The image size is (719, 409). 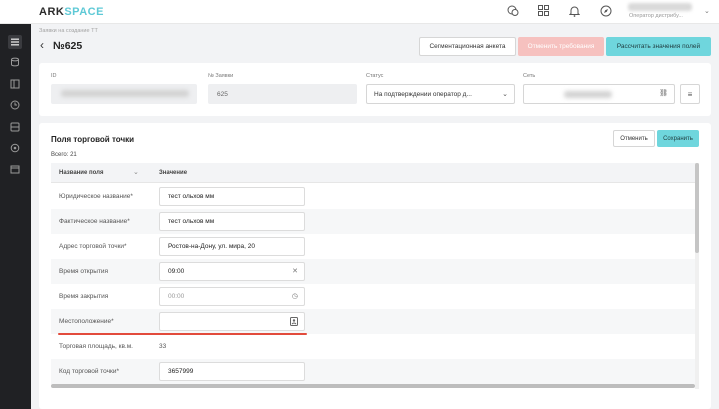 I want to click on table-row: Время закрытия 00:00 ◷, so click(x=373, y=296).